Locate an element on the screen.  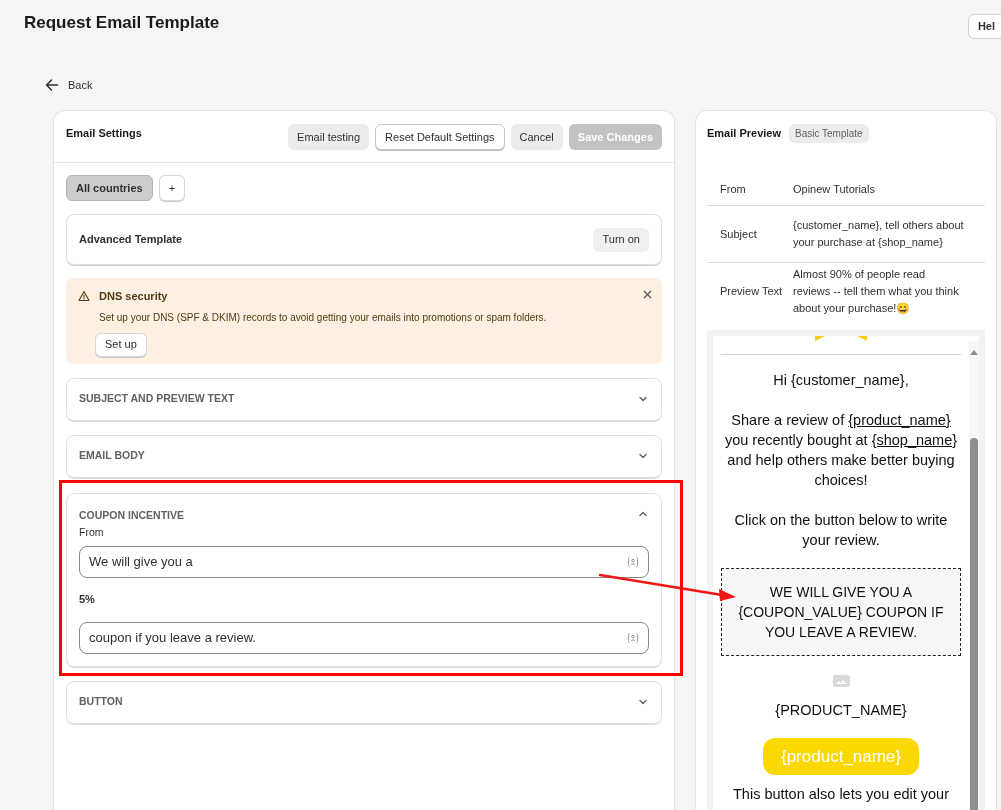
row-value: Opinew Tutorials is located at coordinates (834, 189).